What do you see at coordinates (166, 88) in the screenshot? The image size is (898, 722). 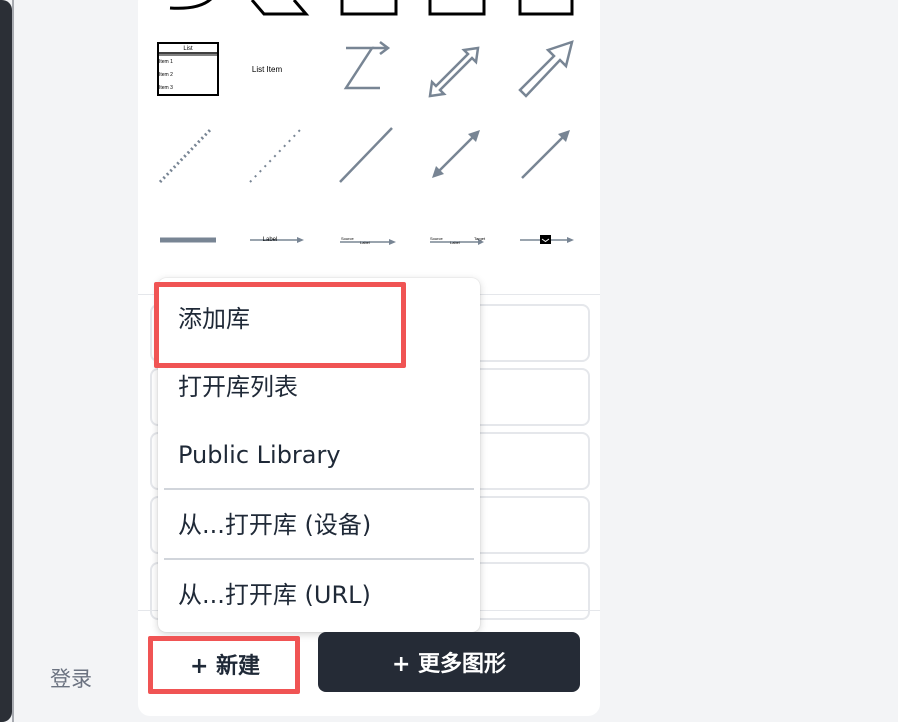 I see `list-shape-item-3: Item 3` at bounding box center [166, 88].